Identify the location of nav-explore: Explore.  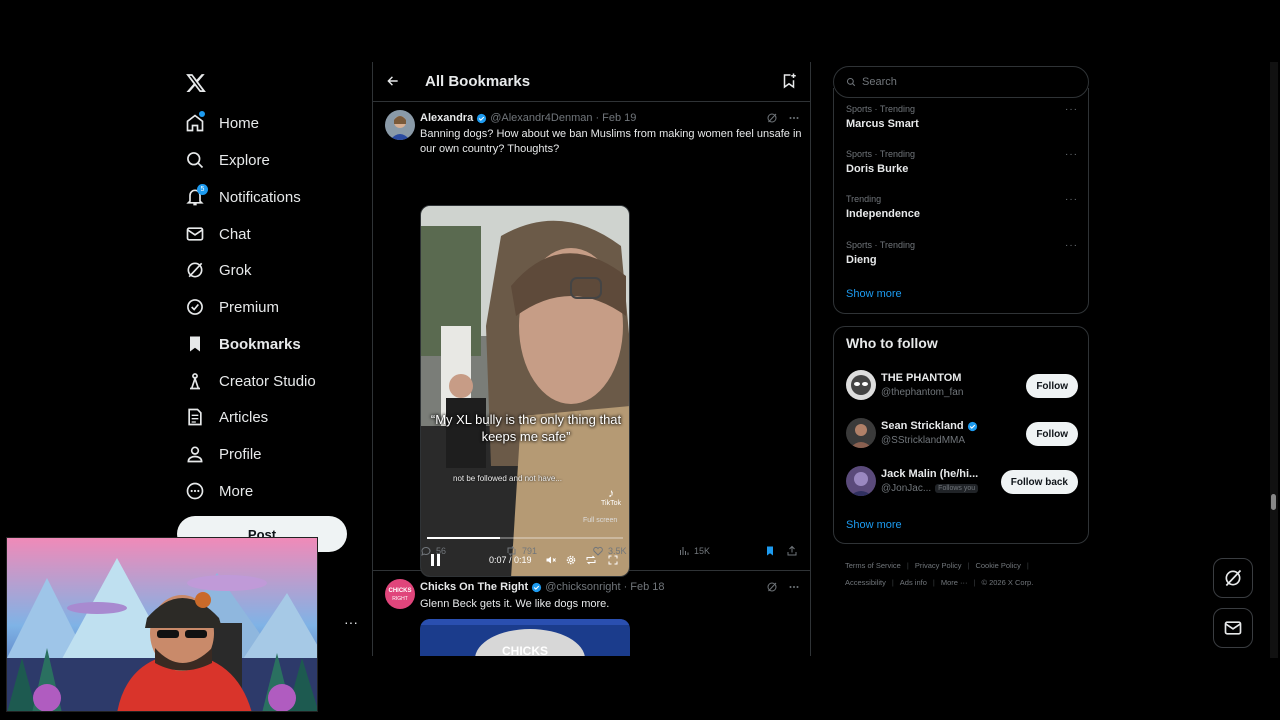
(227, 160).